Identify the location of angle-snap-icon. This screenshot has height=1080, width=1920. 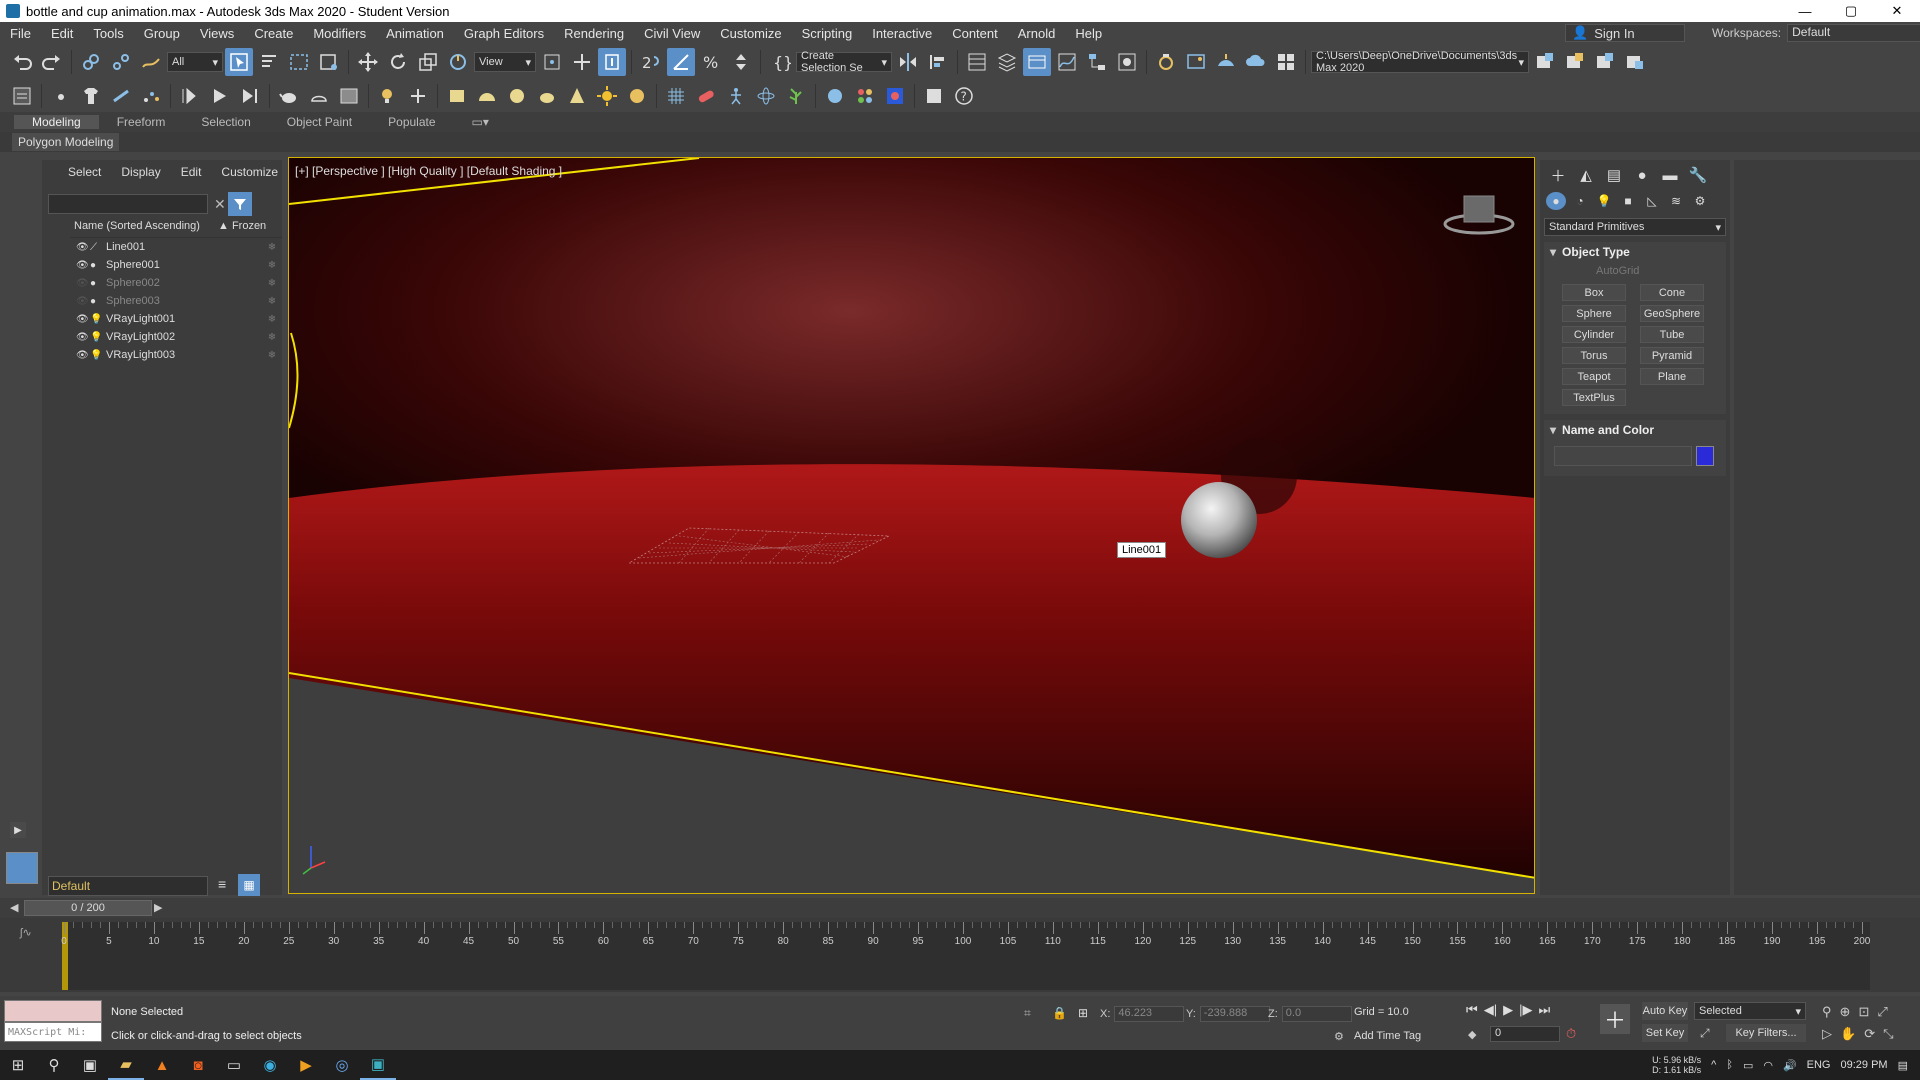
(681, 62).